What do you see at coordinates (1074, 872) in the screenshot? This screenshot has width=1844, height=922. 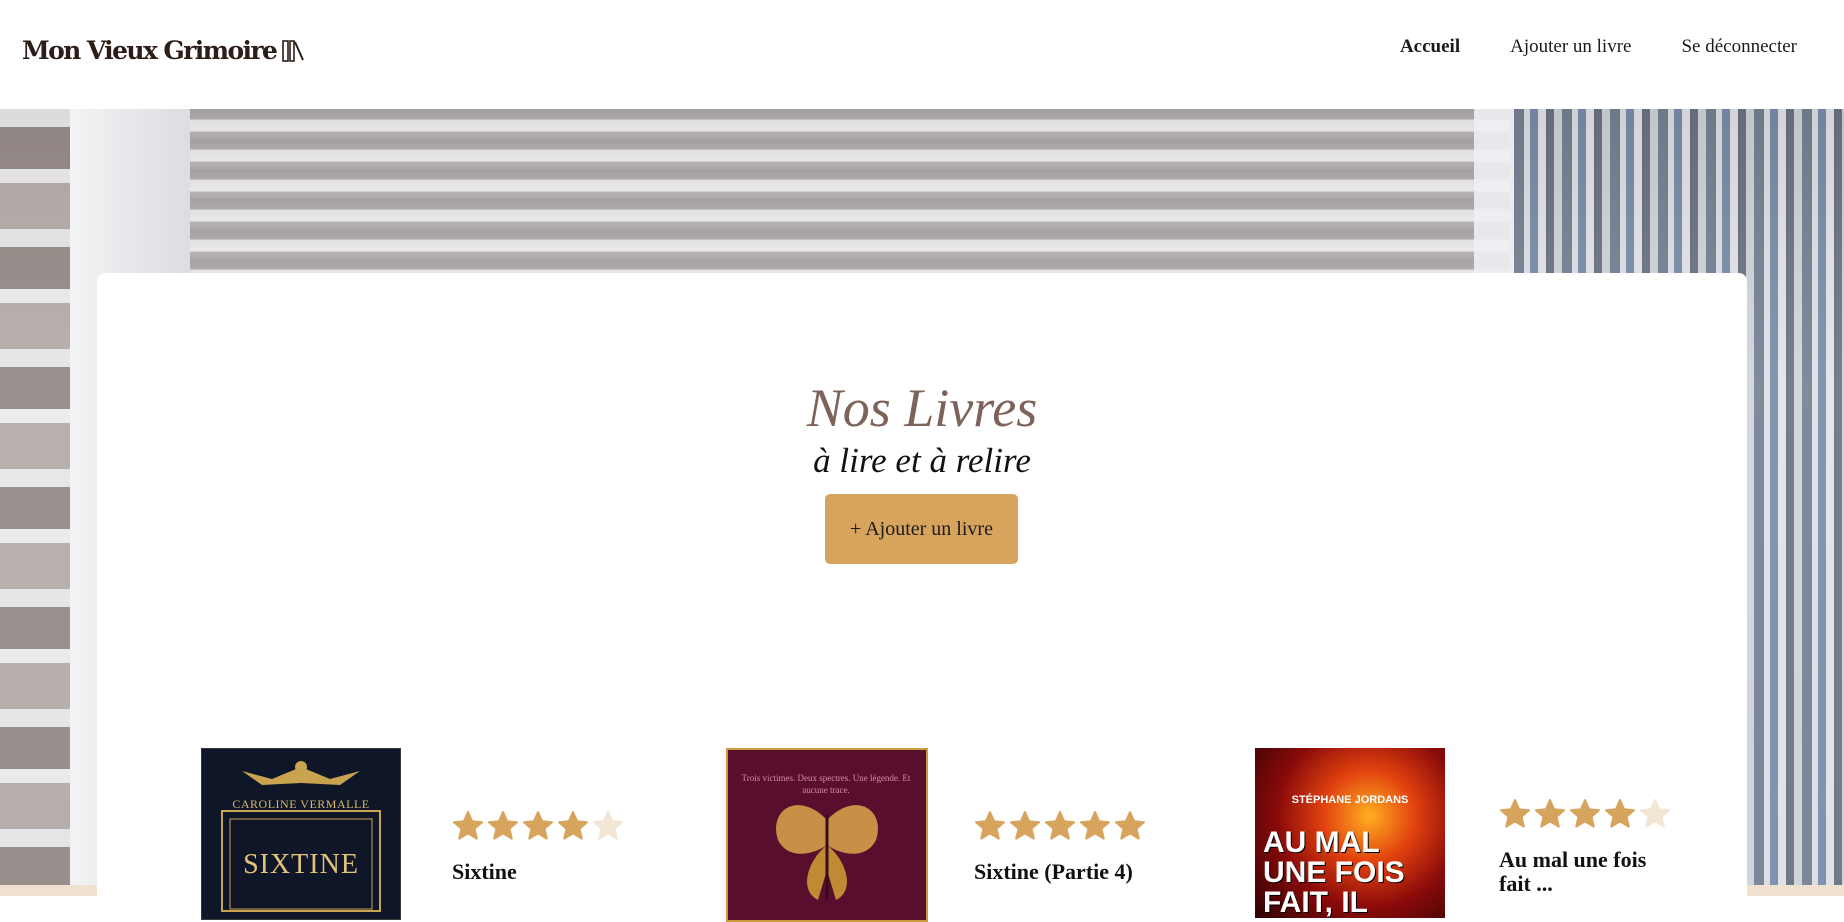 I see `book-title: Sixtine (Partie 4)` at bounding box center [1074, 872].